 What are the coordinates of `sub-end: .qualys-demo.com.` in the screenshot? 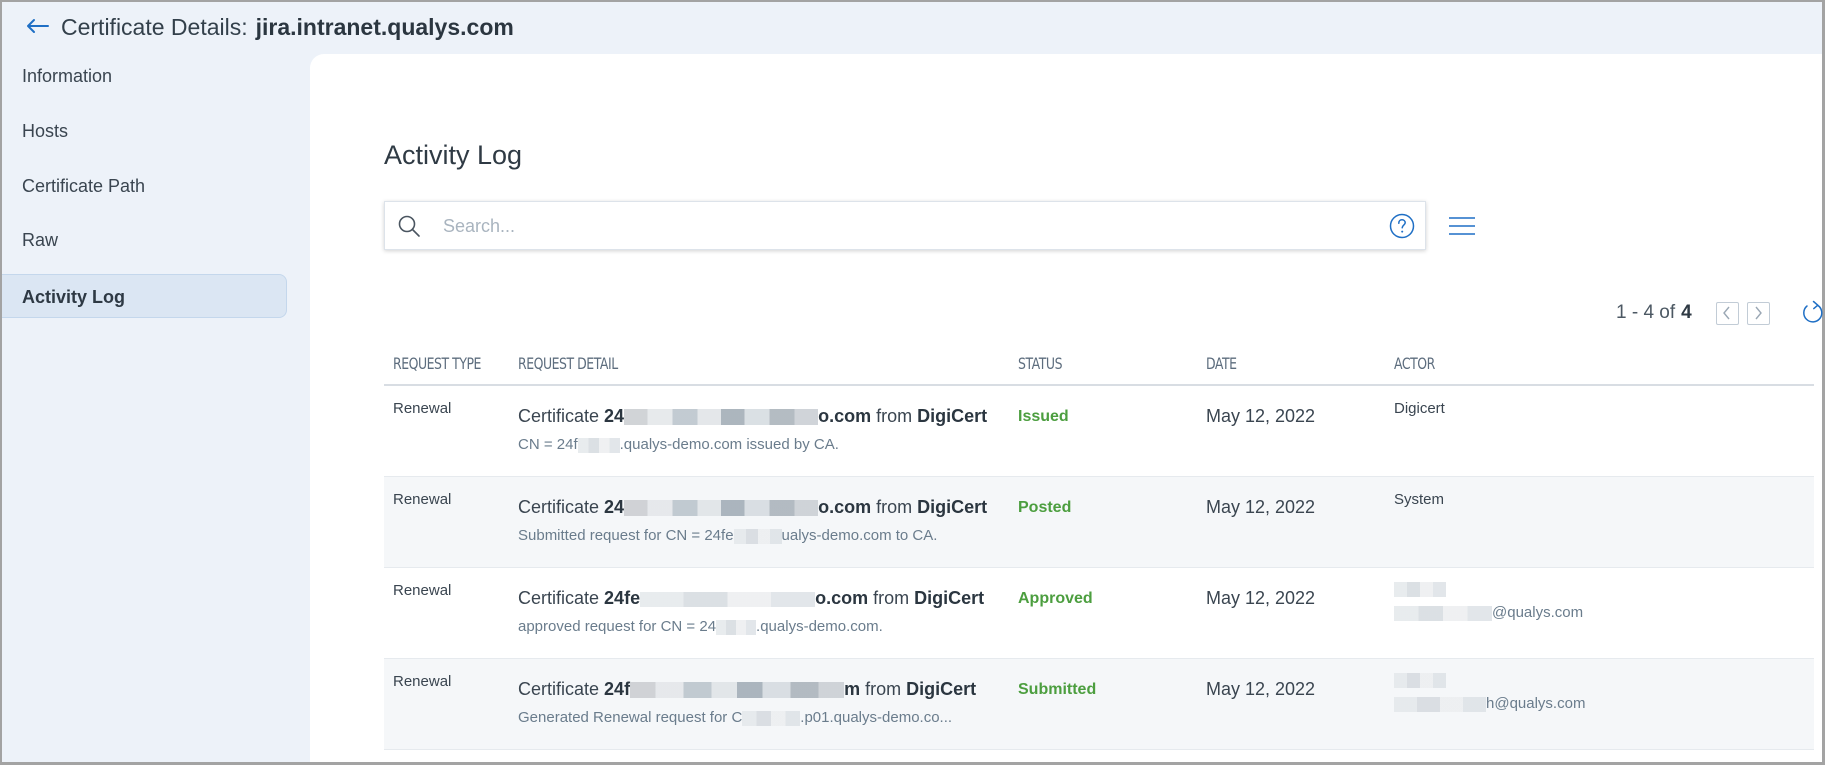 It's located at (819, 626).